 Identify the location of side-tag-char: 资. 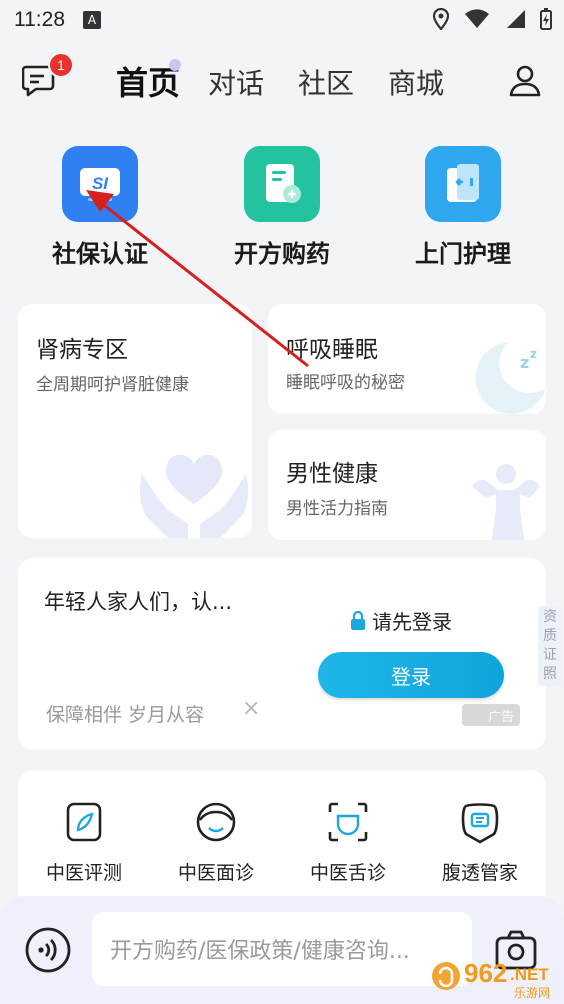
(550, 617).